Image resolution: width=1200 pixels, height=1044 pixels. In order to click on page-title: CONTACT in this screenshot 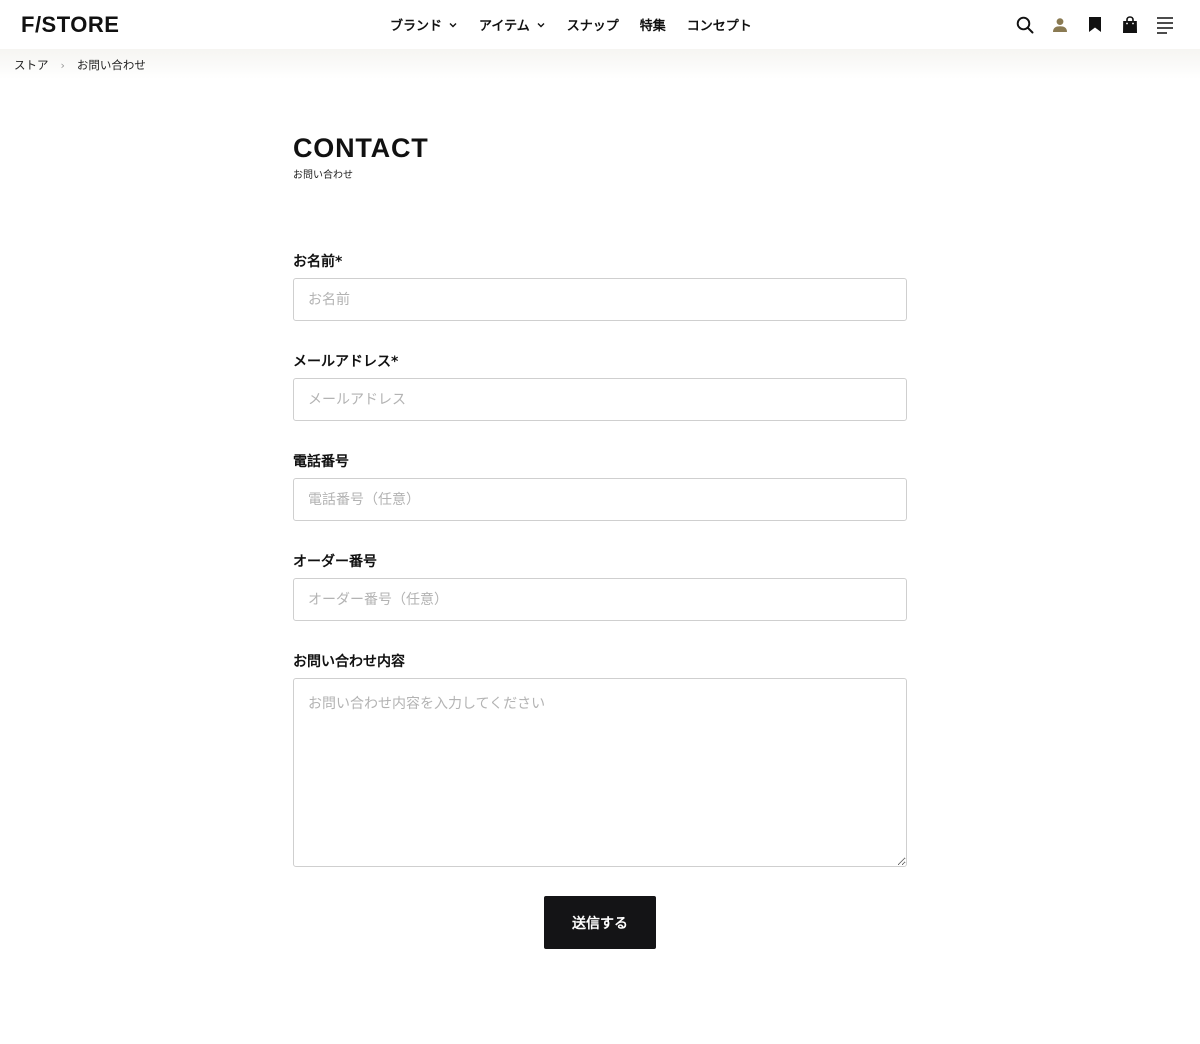, I will do `click(361, 148)`.